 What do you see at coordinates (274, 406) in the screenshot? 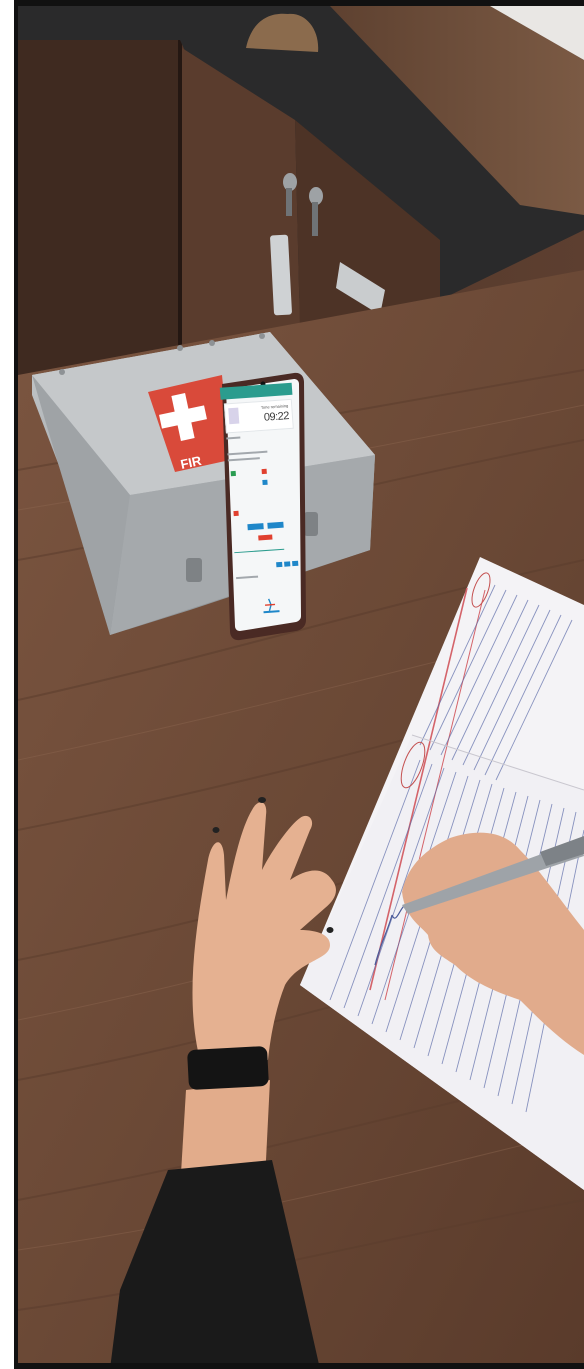
I see `timer-label: Time remaining` at bounding box center [274, 406].